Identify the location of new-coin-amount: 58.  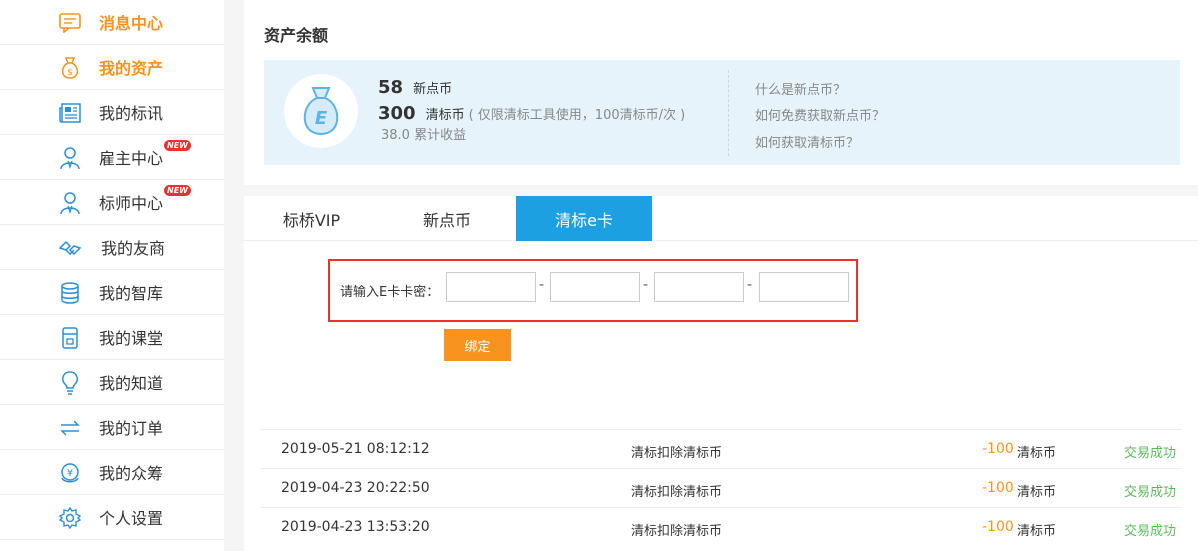
(391, 87).